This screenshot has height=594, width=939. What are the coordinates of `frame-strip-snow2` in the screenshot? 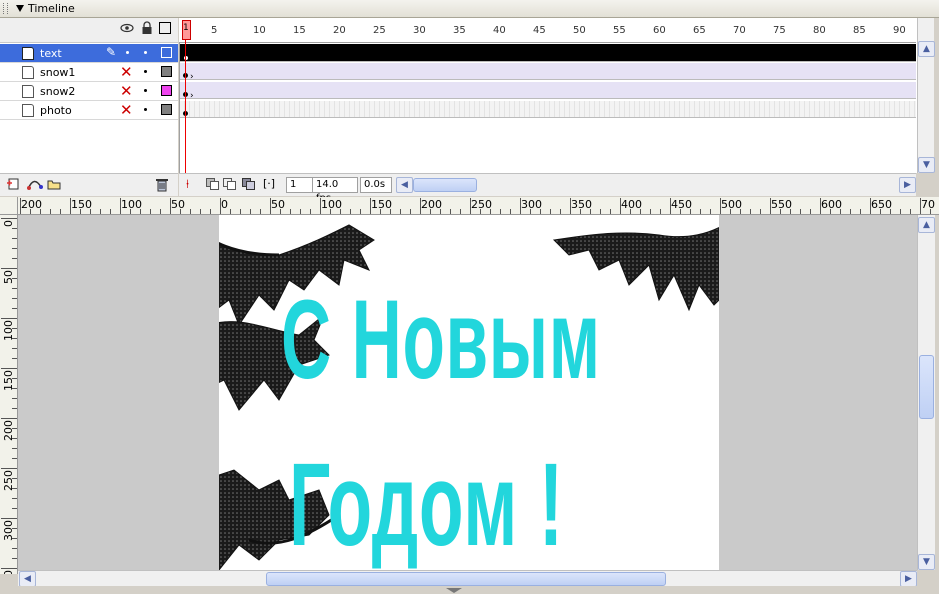 It's located at (548, 90).